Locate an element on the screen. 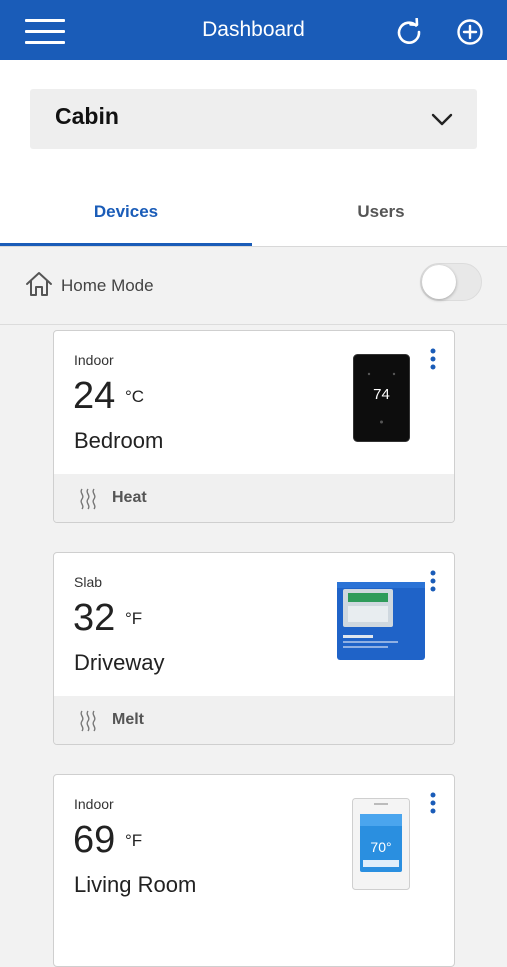 The height and width of the screenshot is (967, 507). location-select-value: Cabin is located at coordinates (87, 116).